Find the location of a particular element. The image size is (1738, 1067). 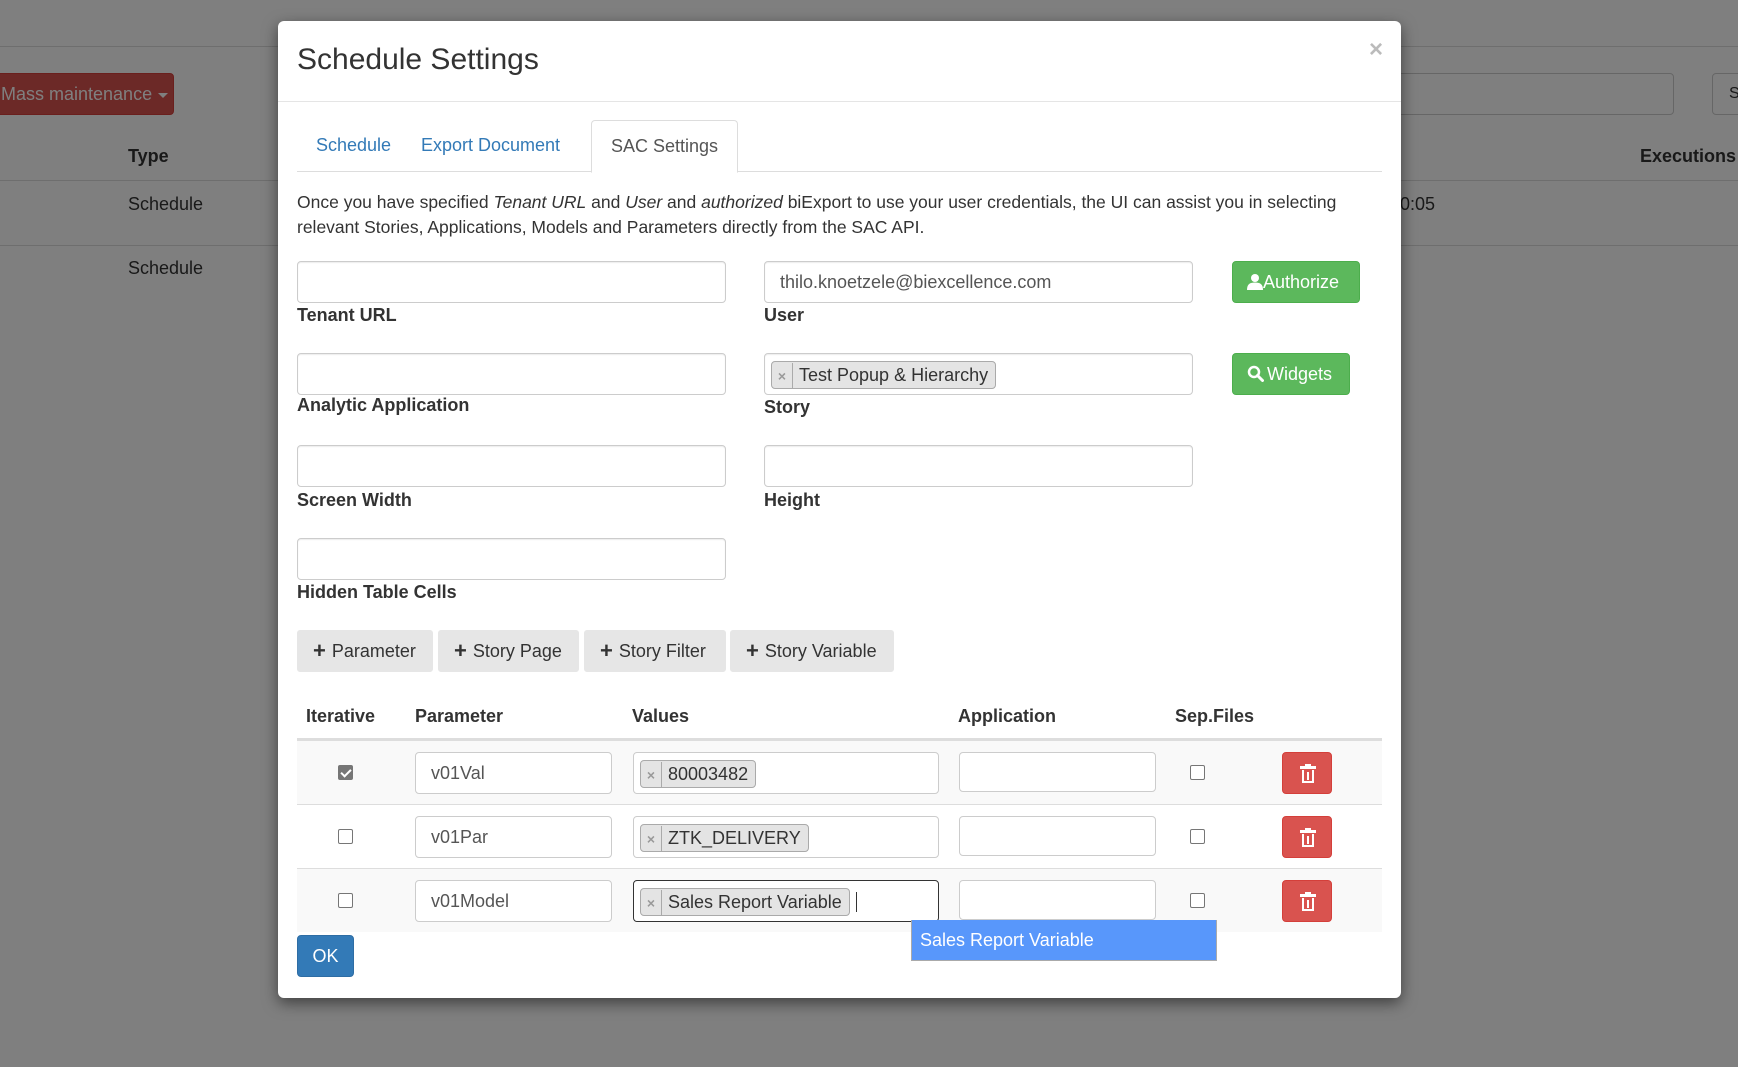

modal-header: Schedule Settings × is located at coordinates (839, 61).